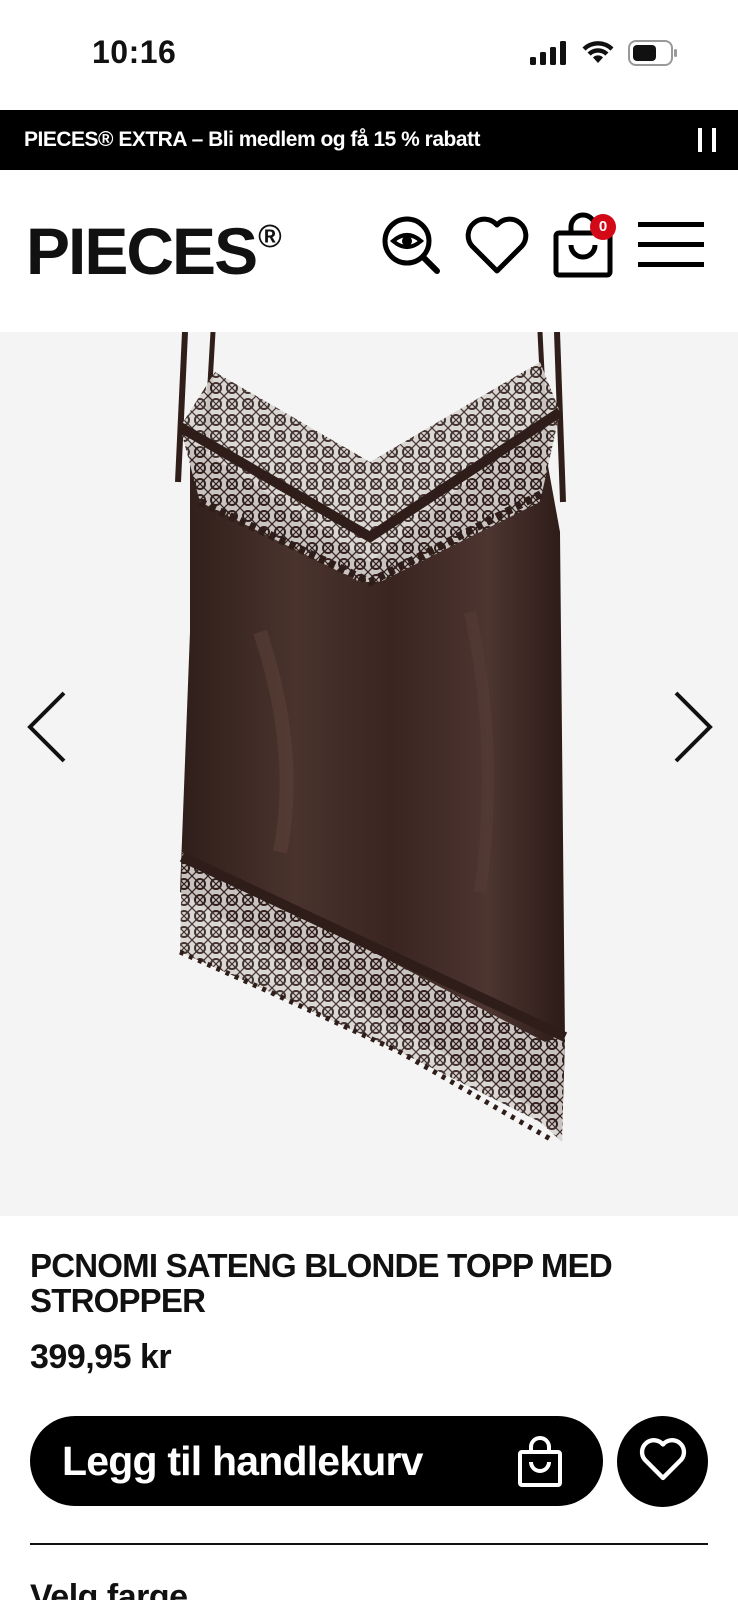 This screenshot has height=1600, width=738. I want to click on search-icon, so click(411, 245).